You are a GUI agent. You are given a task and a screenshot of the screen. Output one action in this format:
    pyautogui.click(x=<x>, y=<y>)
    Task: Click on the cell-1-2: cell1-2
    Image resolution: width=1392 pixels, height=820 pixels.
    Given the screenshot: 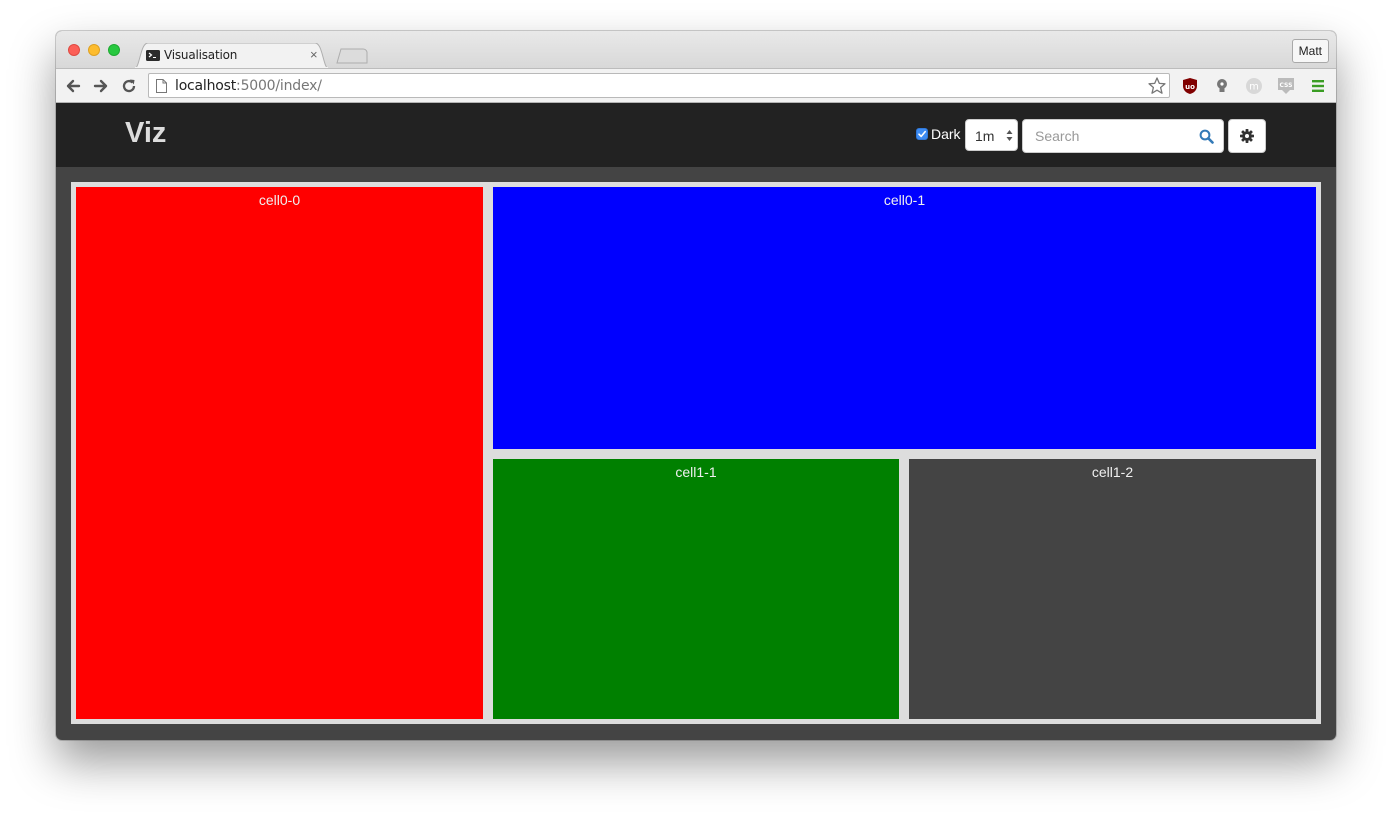 What is the action you would take?
    pyautogui.click(x=1112, y=589)
    